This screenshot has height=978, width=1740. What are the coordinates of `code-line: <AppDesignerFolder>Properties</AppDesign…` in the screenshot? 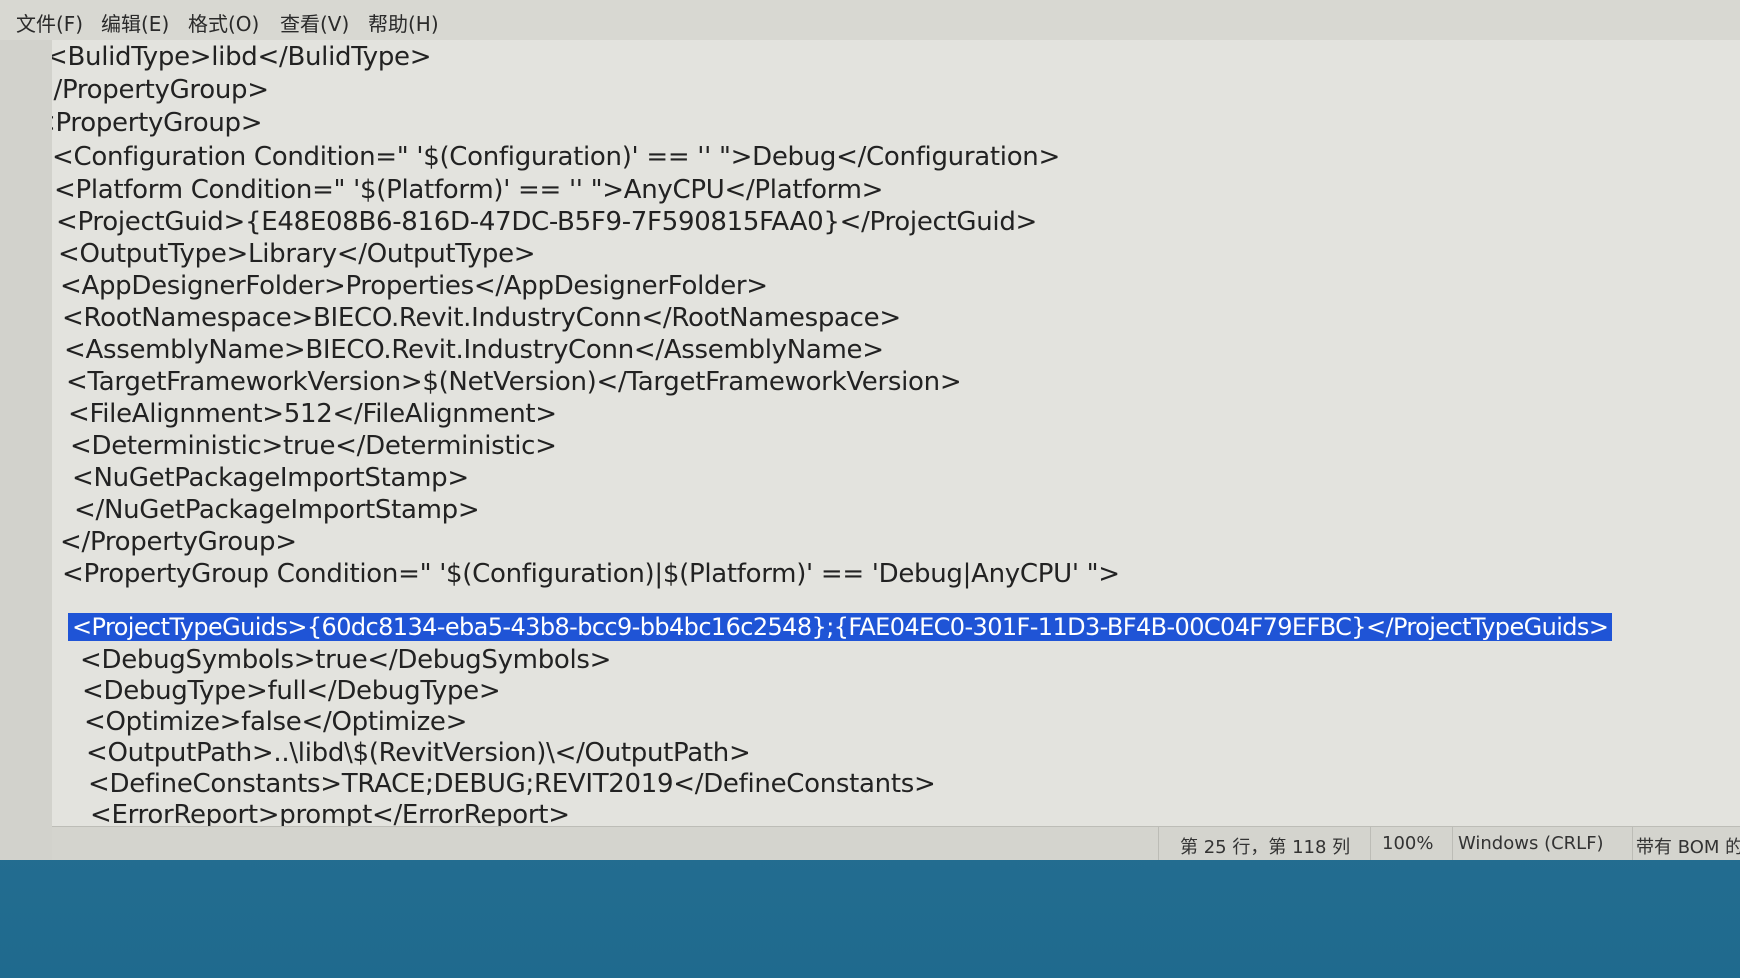 It's located at (414, 286).